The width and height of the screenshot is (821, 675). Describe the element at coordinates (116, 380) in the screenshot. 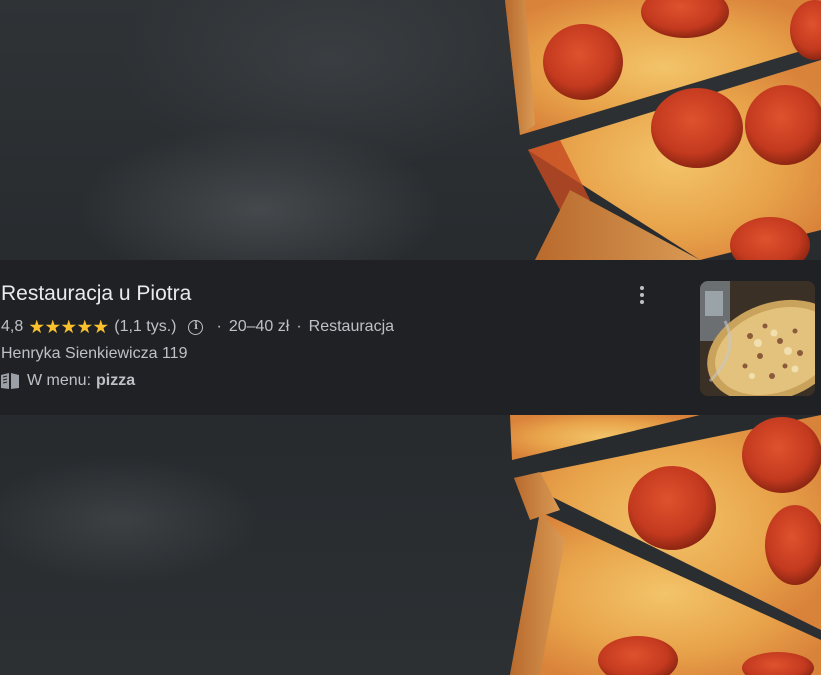

I see `menu-item: pizza` at that location.